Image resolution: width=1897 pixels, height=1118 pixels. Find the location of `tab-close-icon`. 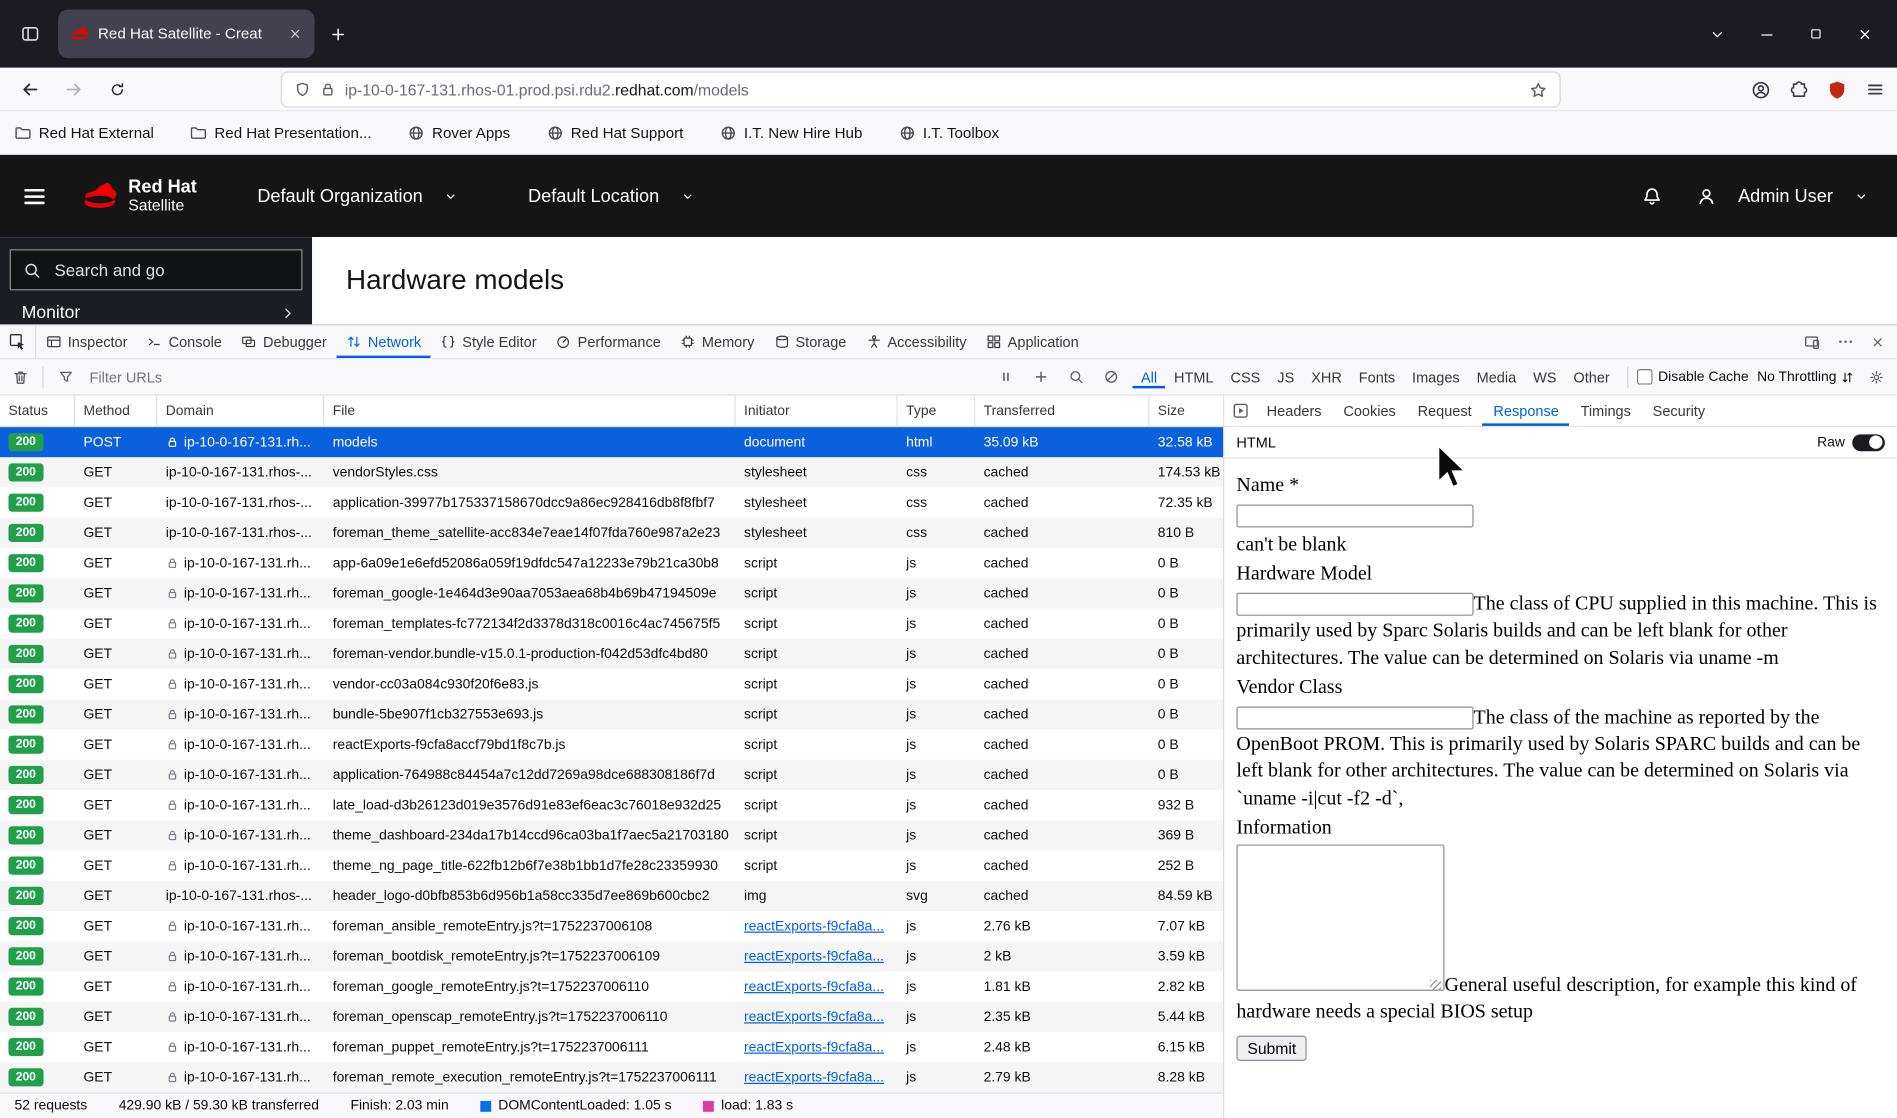

tab-close-icon is located at coordinates (295, 34).